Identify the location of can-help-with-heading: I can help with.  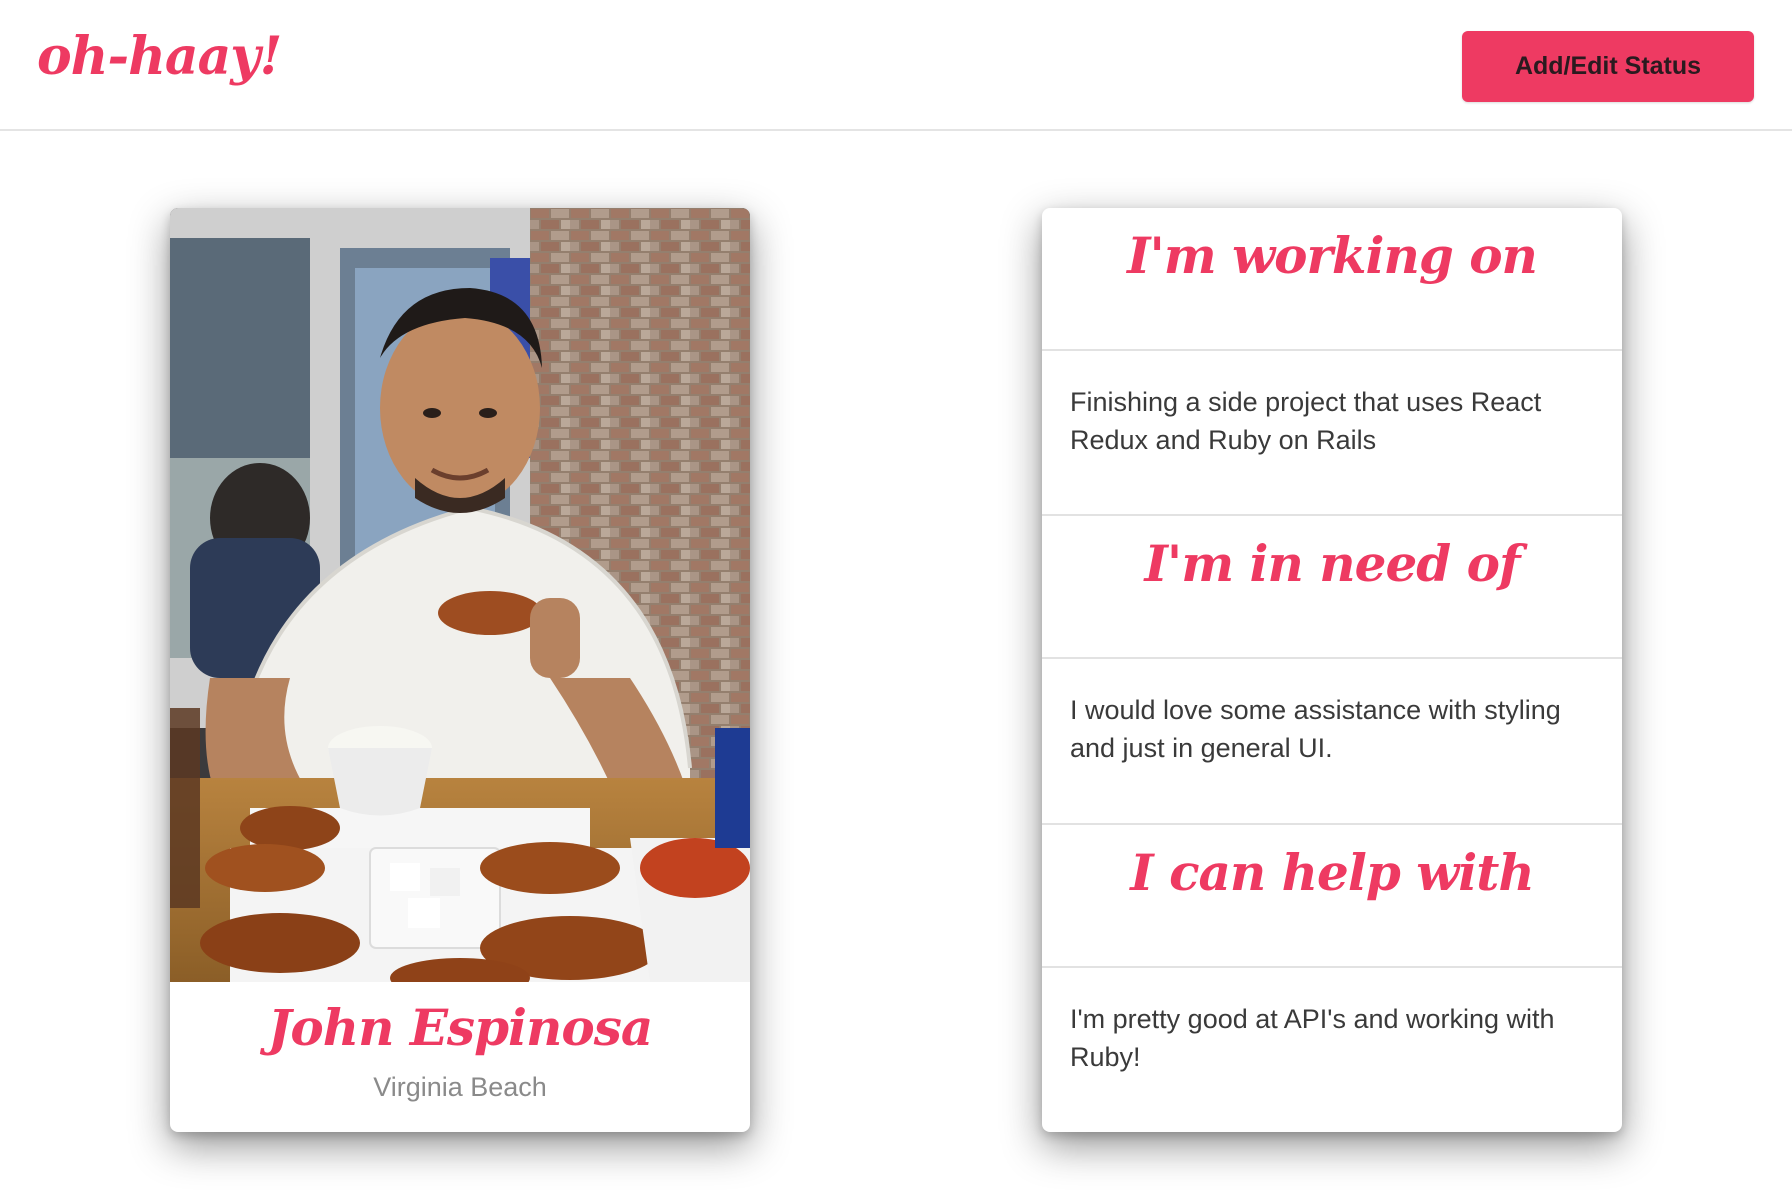
(1332, 872).